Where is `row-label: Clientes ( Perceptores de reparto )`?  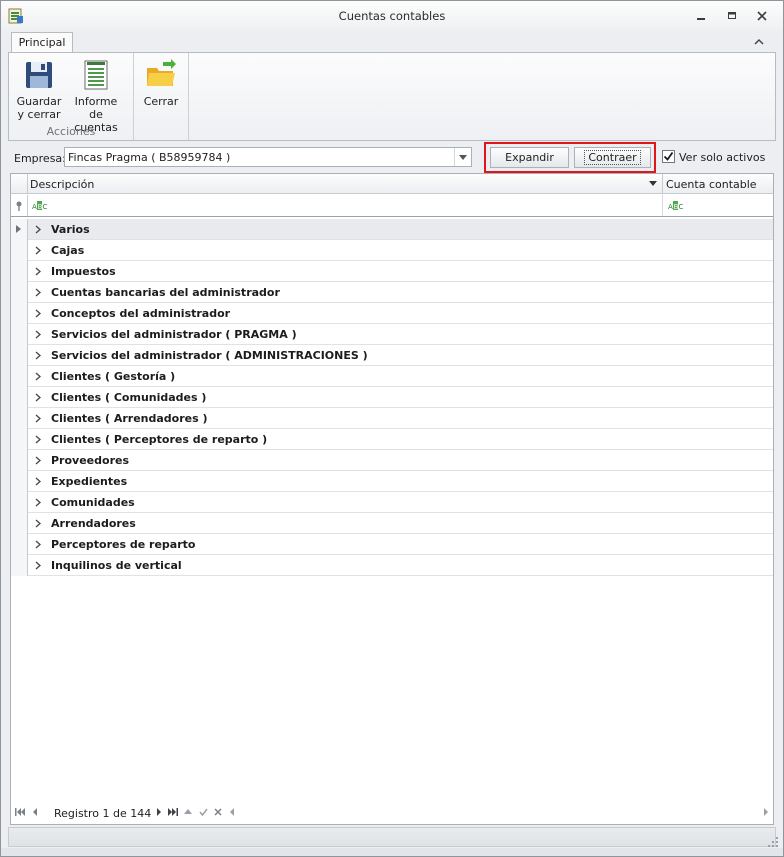
row-label: Clientes ( Perceptores de reparto ) is located at coordinates (159, 439).